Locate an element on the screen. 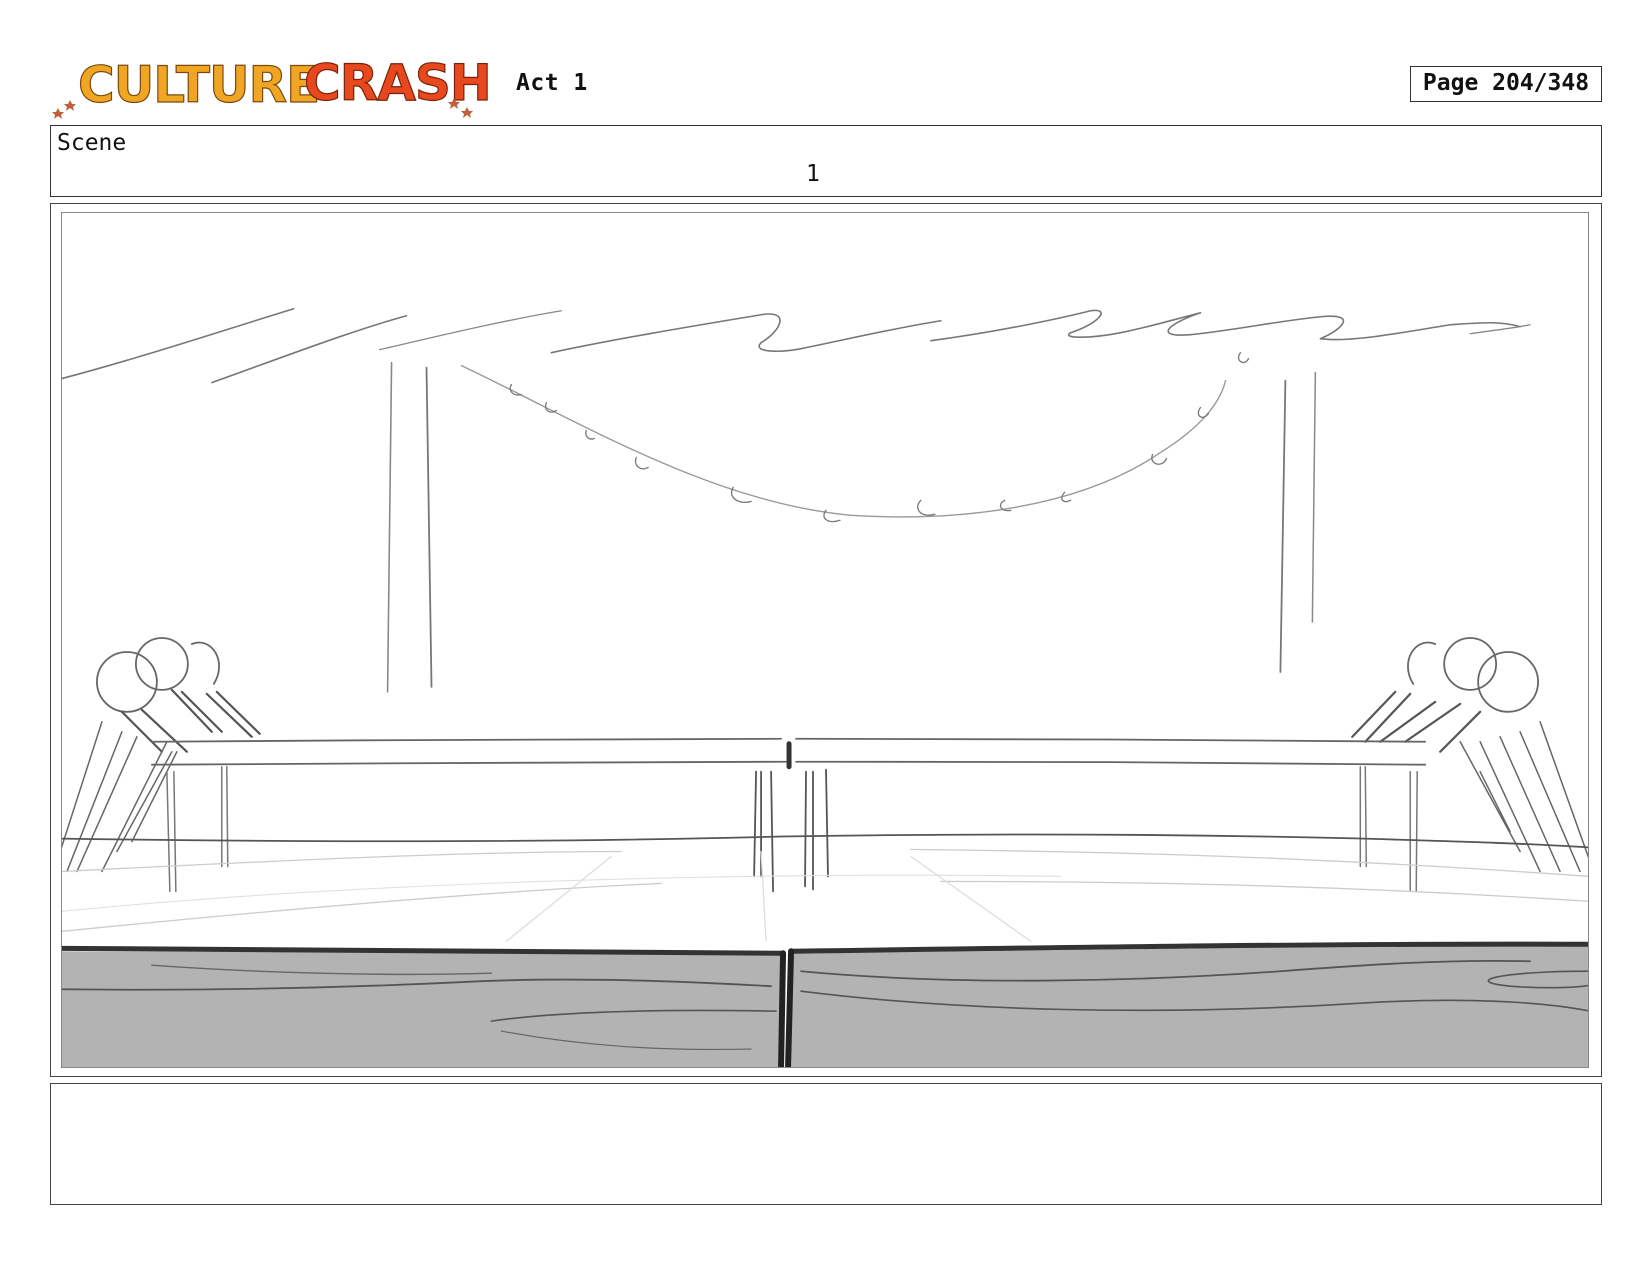 The height and width of the screenshot is (1275, 1650). scene-field: Scene 1 is located at coordinates (826, 161).